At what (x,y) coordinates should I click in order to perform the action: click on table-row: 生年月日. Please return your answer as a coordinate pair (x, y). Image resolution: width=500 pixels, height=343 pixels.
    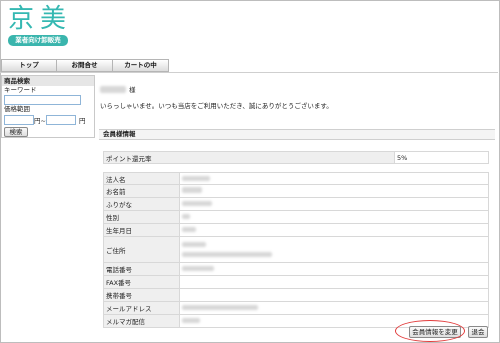
    Looking at the image, I should click on (296, 230).